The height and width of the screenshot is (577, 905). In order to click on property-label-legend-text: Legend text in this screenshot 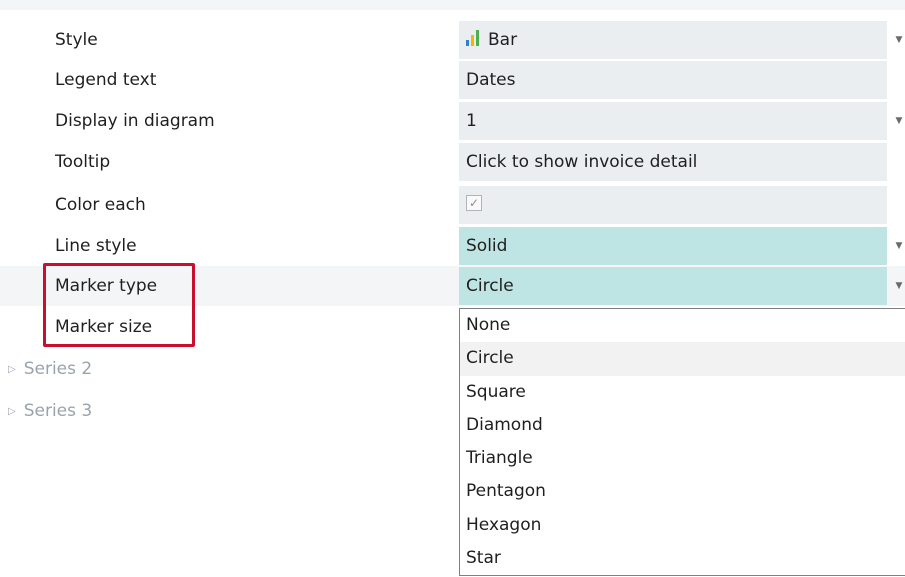, I will do `click(106, 80)`.